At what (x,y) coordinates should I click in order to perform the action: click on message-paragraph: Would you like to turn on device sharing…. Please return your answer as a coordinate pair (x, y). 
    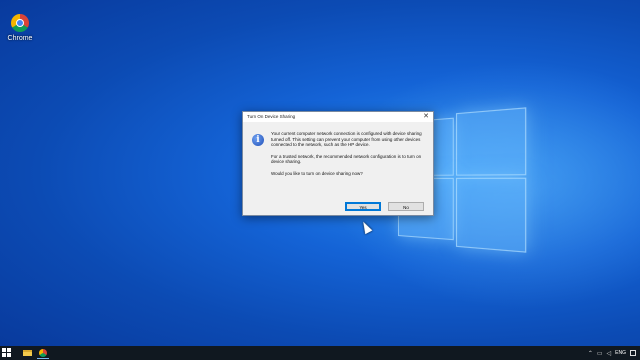
    Looking at the image, I should click on (317, 173).